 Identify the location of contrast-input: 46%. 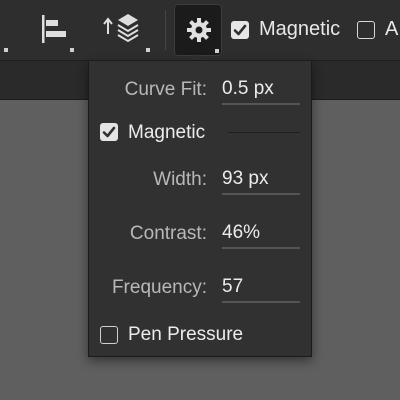
(261, 234).